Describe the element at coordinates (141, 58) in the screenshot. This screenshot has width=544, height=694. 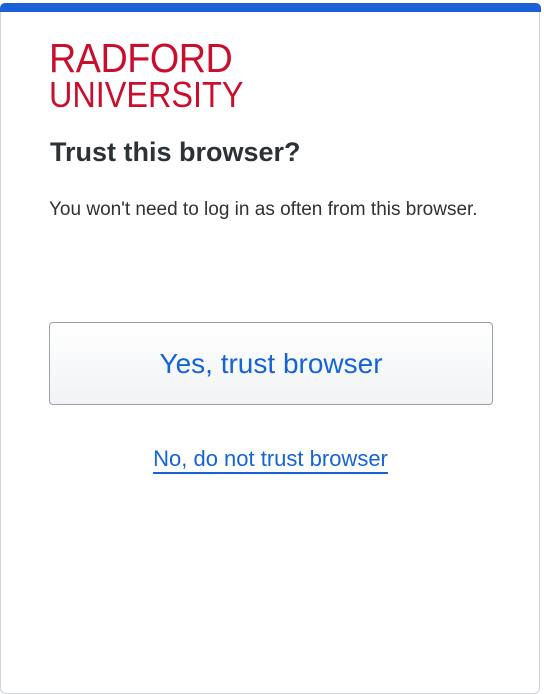
I see `logo-line-radford: RADFORD` at that location.